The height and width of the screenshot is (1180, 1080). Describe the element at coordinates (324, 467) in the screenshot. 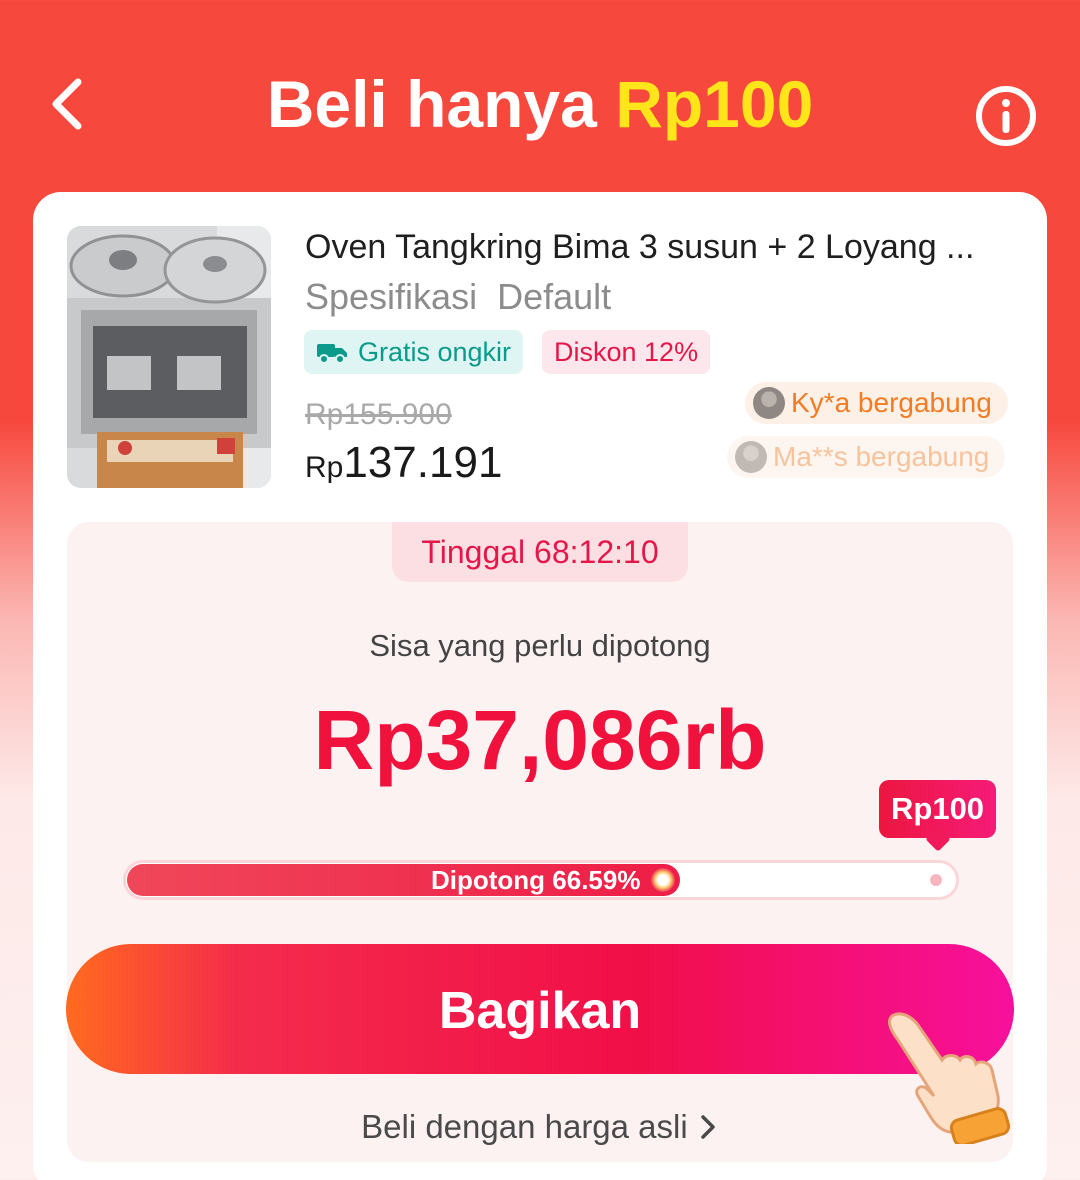

I see `price-currency: Rp` at that location.